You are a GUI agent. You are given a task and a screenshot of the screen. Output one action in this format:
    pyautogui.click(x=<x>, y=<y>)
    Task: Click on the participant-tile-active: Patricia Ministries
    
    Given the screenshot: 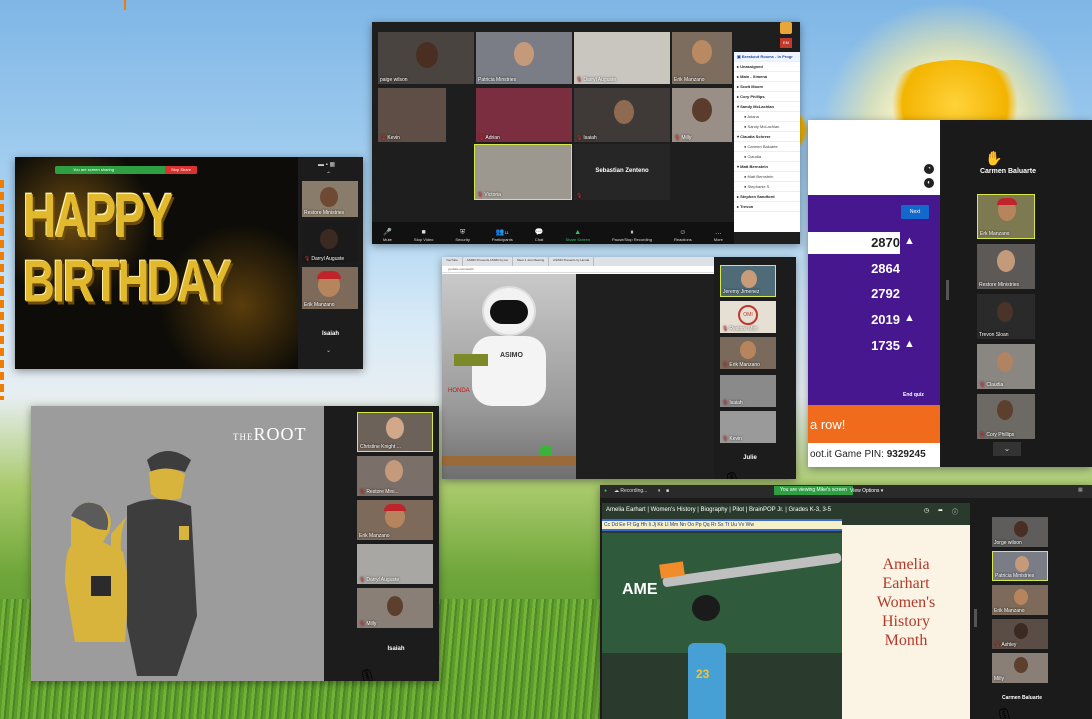 What is the action you would take?
    pyautogui.click(x=1020, y=566)
    